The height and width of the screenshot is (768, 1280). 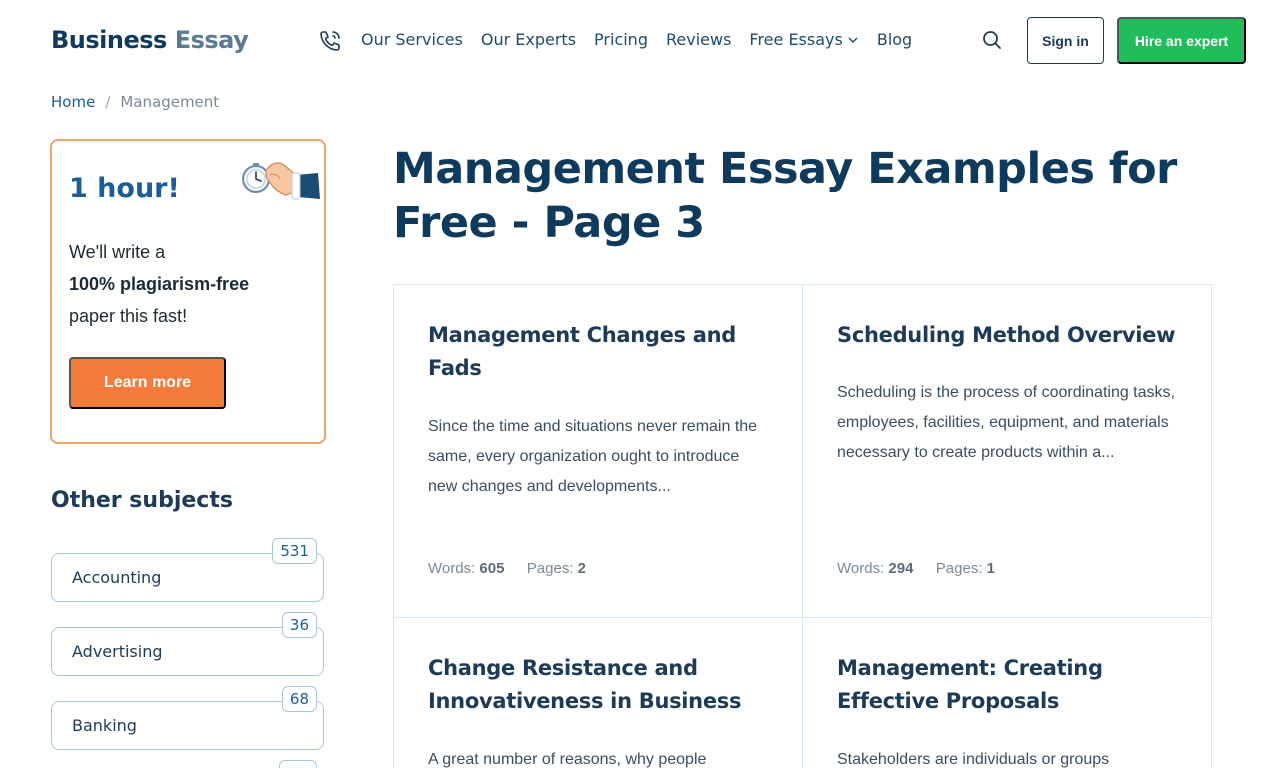 What do you see at coordinates (211, 40) in the screenshot?
I see `logo-part-essay: Essay` at bounding box center [211, 40].